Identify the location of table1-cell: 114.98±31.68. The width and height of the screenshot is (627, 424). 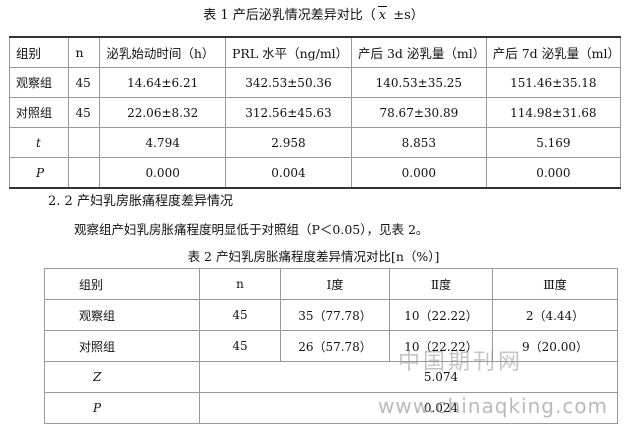
(553, 112).